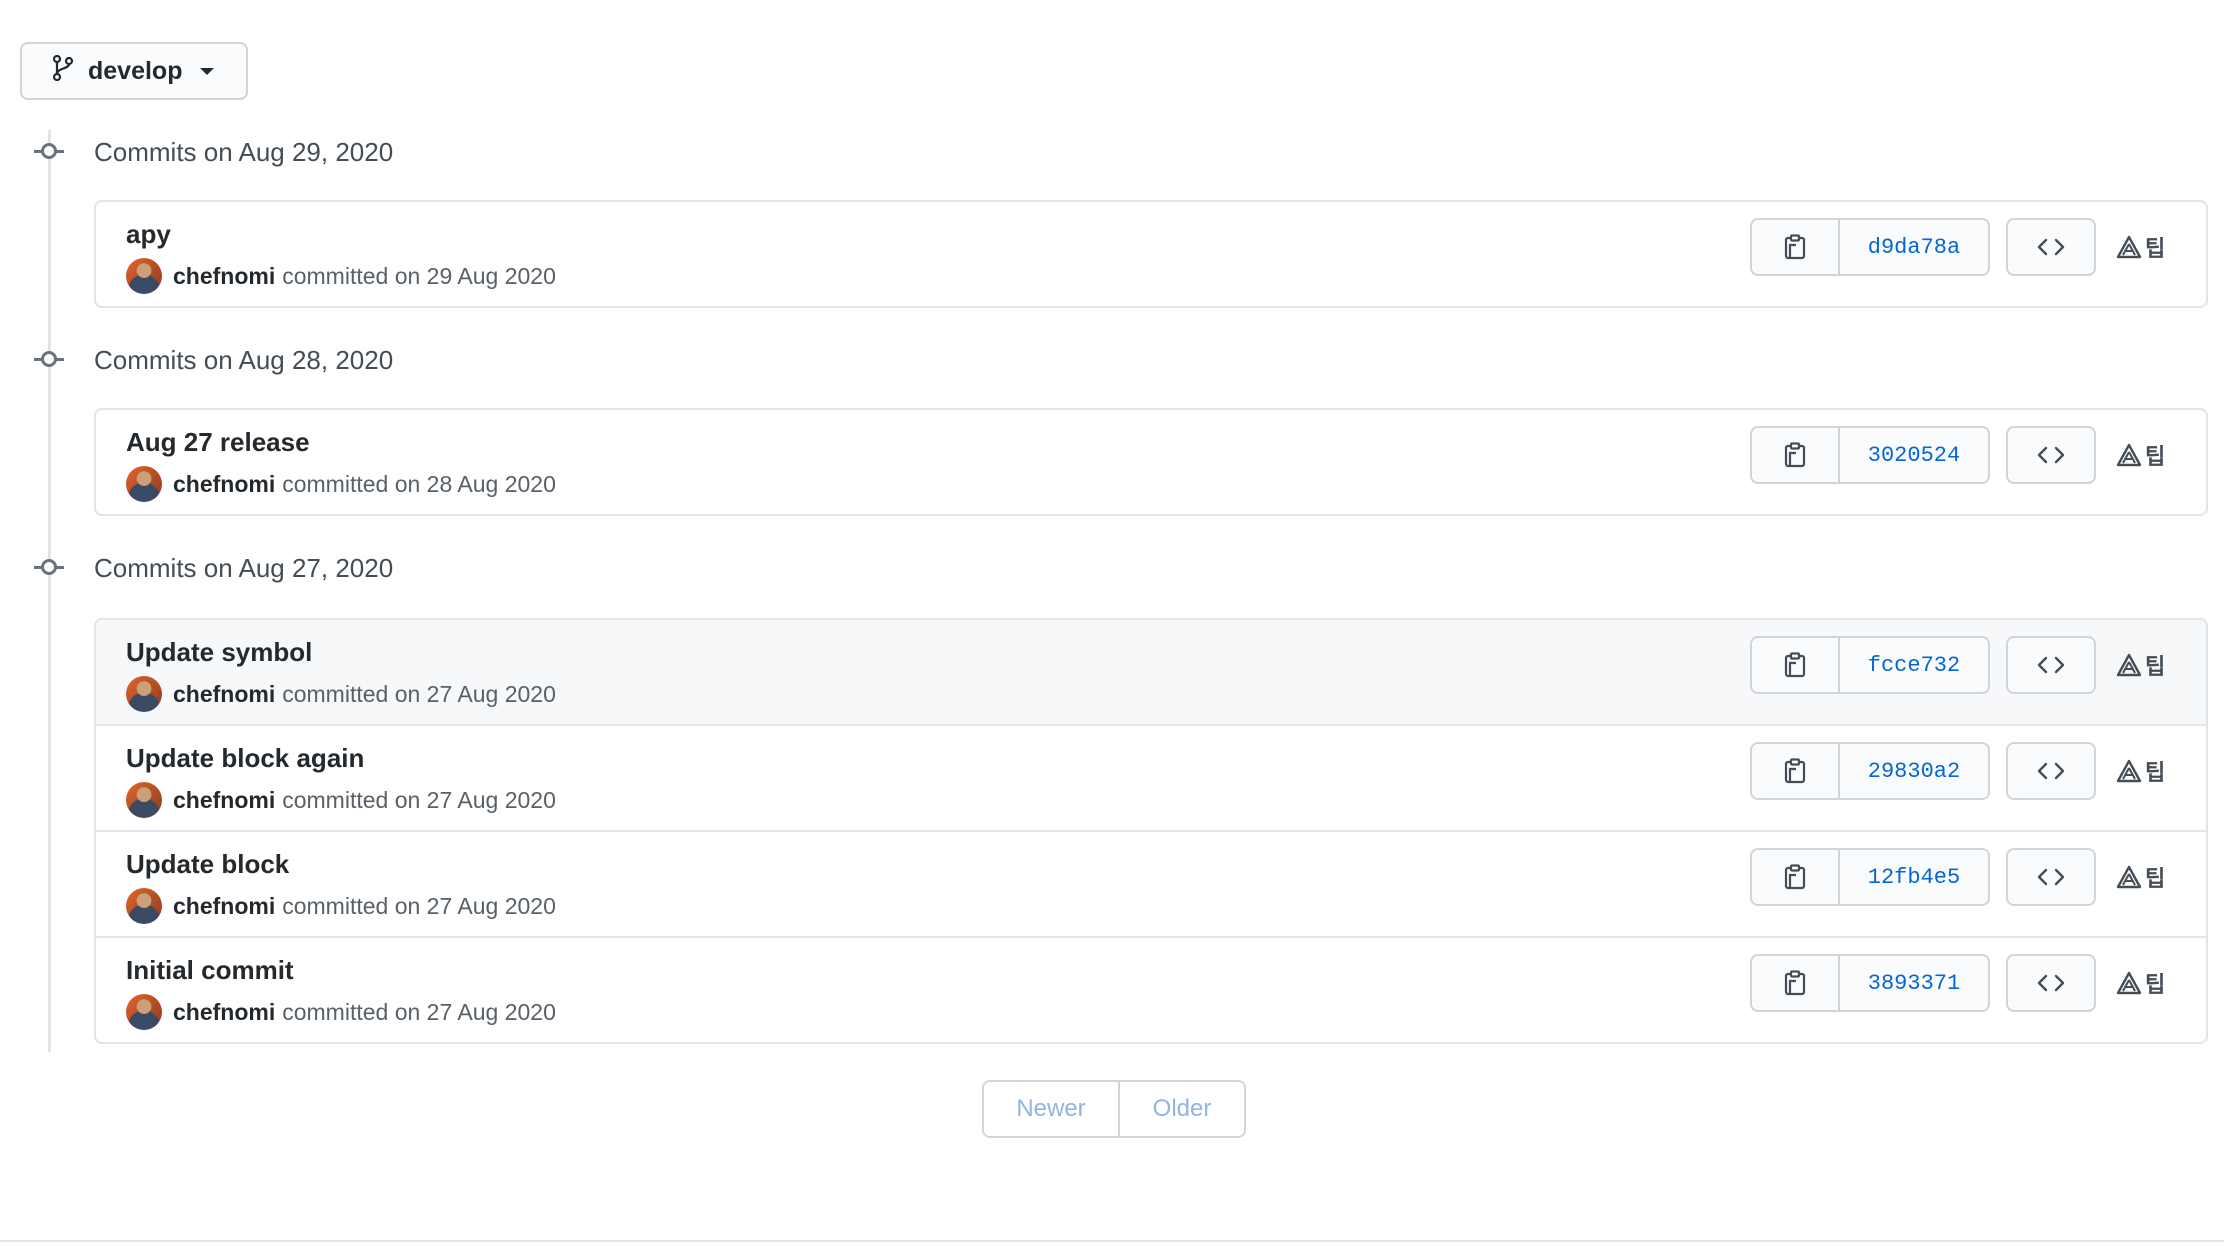 The width and height of the screenshot is (2224, 1246). What do you see at coordinates (1914, 771) in the screenshot?
I see `commit-sha-link: 29830a2` at bounding box center [1914, 771].